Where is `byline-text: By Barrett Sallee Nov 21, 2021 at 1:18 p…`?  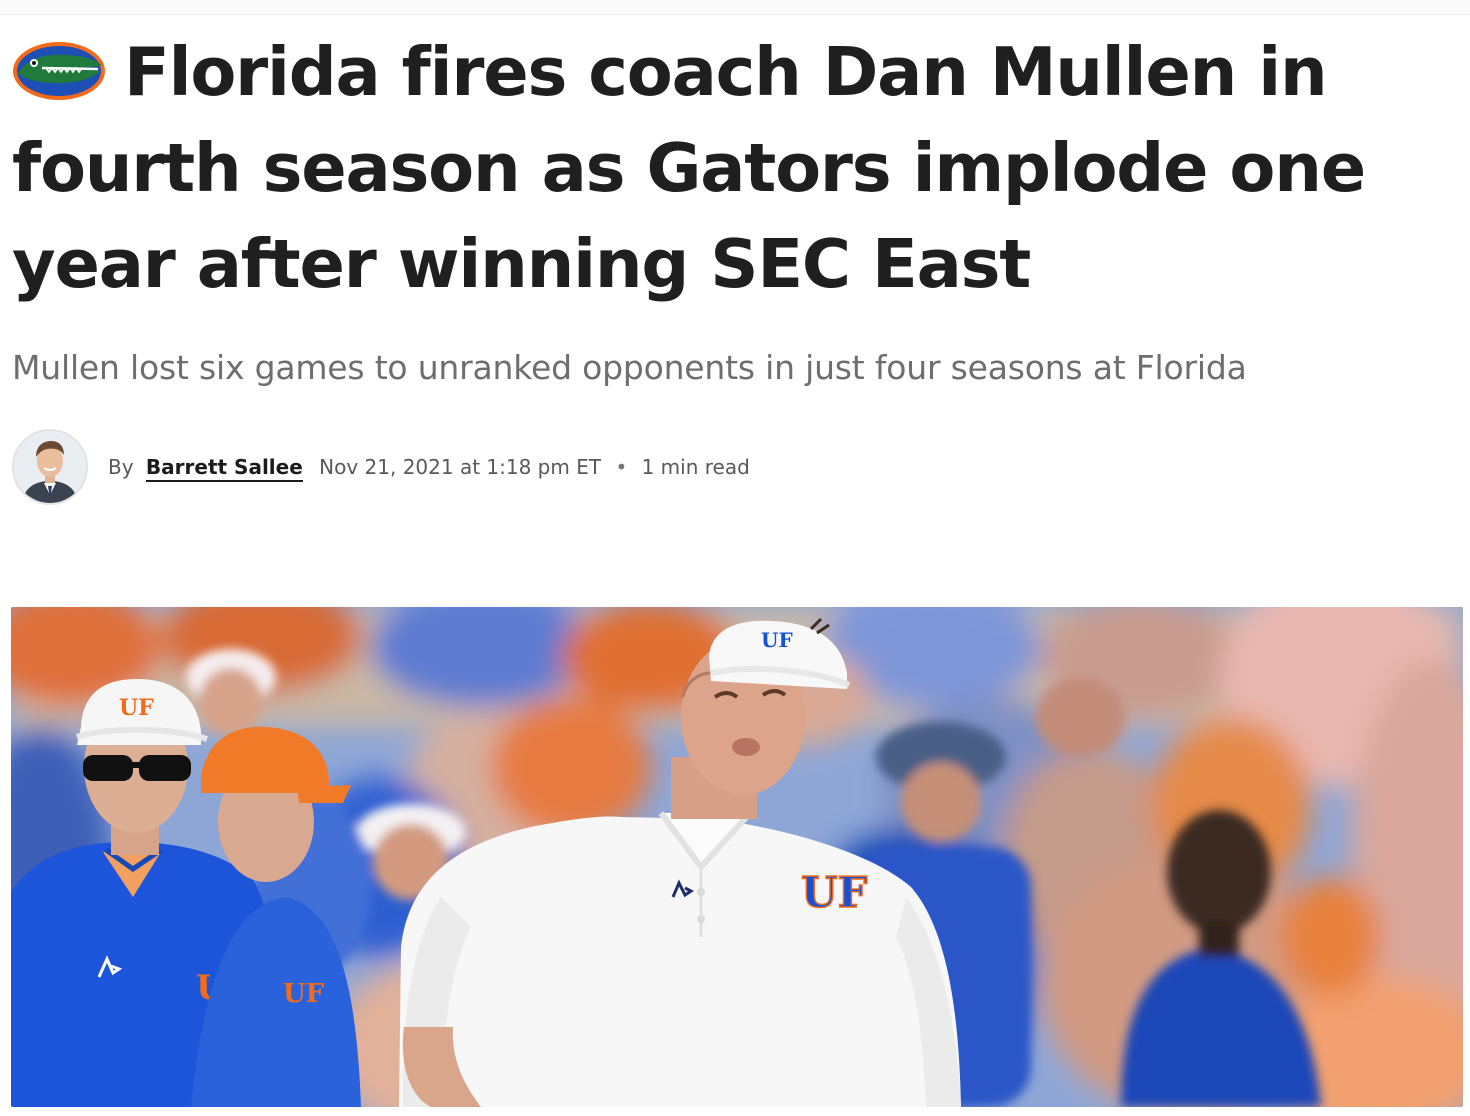
byline-text: By Barrett Sallee Nov 21, 2021 at 1:18 p… is located at coordinates (429, 468).